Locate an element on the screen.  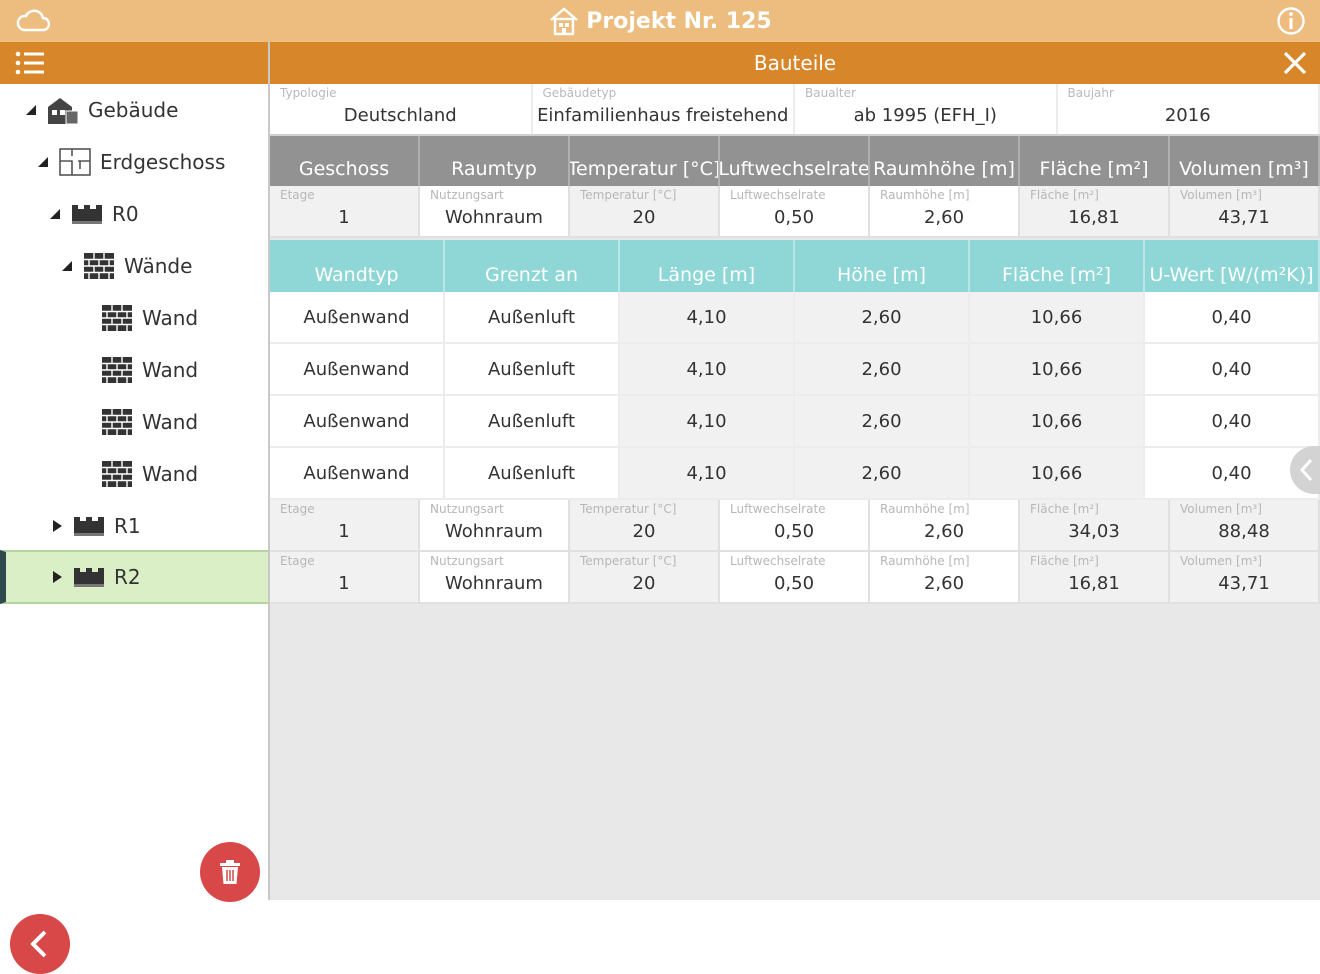
column-header: Geschoss is located at coordinates (345, 161).